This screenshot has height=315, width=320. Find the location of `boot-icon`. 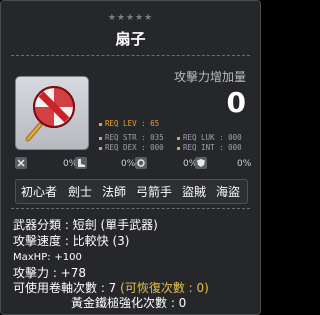

boot-icon is located at coordinates (81, 163).